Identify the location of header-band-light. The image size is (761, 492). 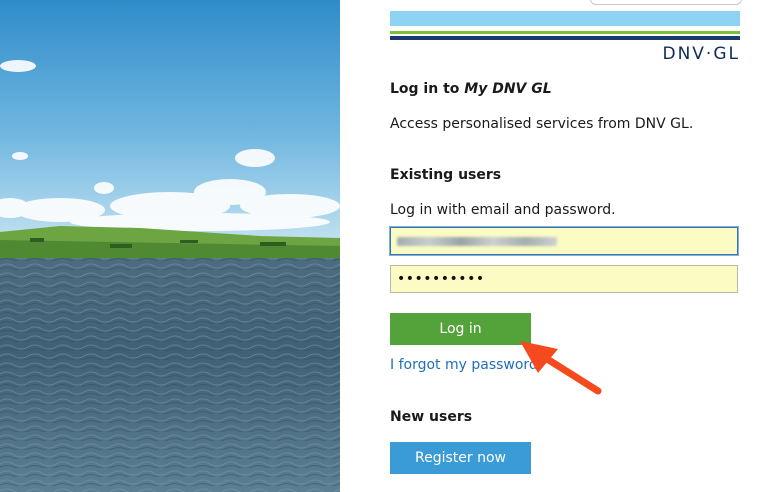
(565, 18).